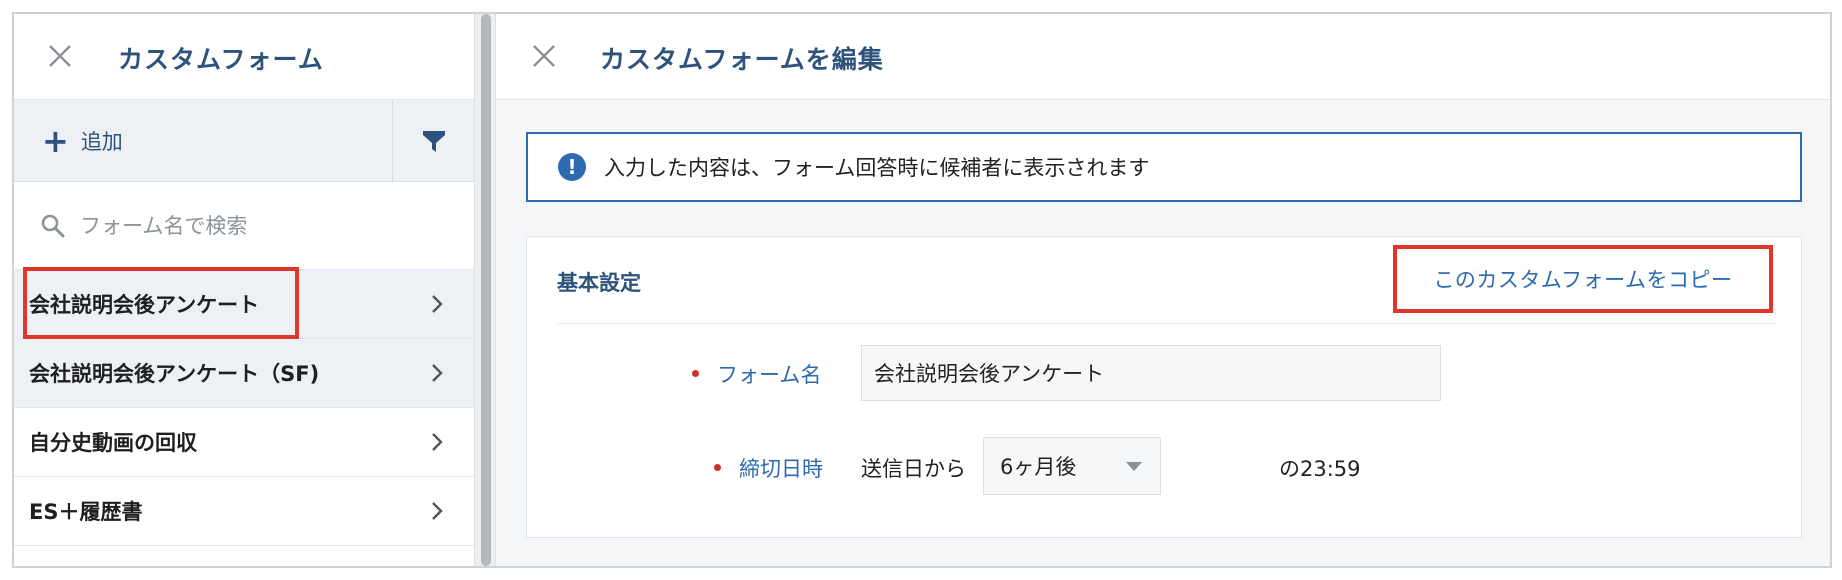  I want to click on deadline-row: 締切日時 送信日から 6ヶ月後 の23:59, so click(1164, 466).